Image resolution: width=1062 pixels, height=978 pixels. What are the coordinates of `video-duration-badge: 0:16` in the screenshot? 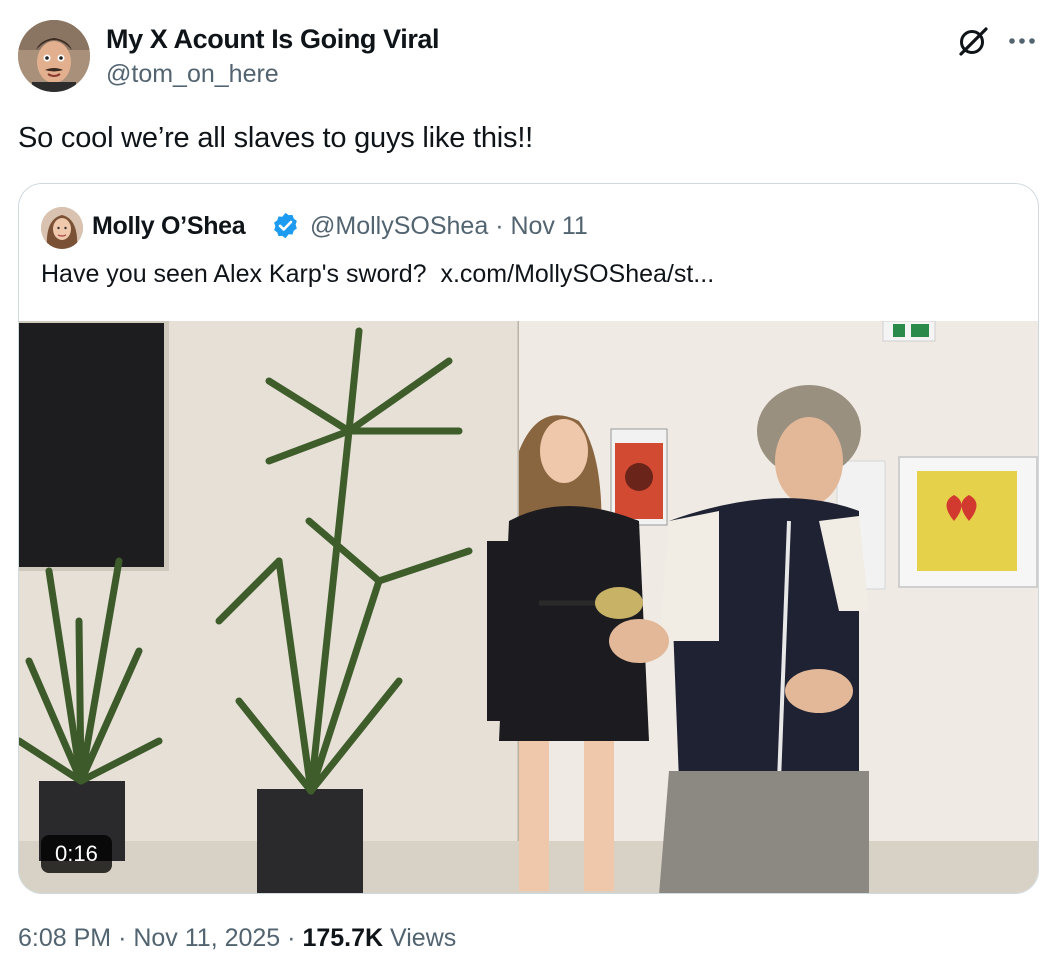 It's located at (76, 854).